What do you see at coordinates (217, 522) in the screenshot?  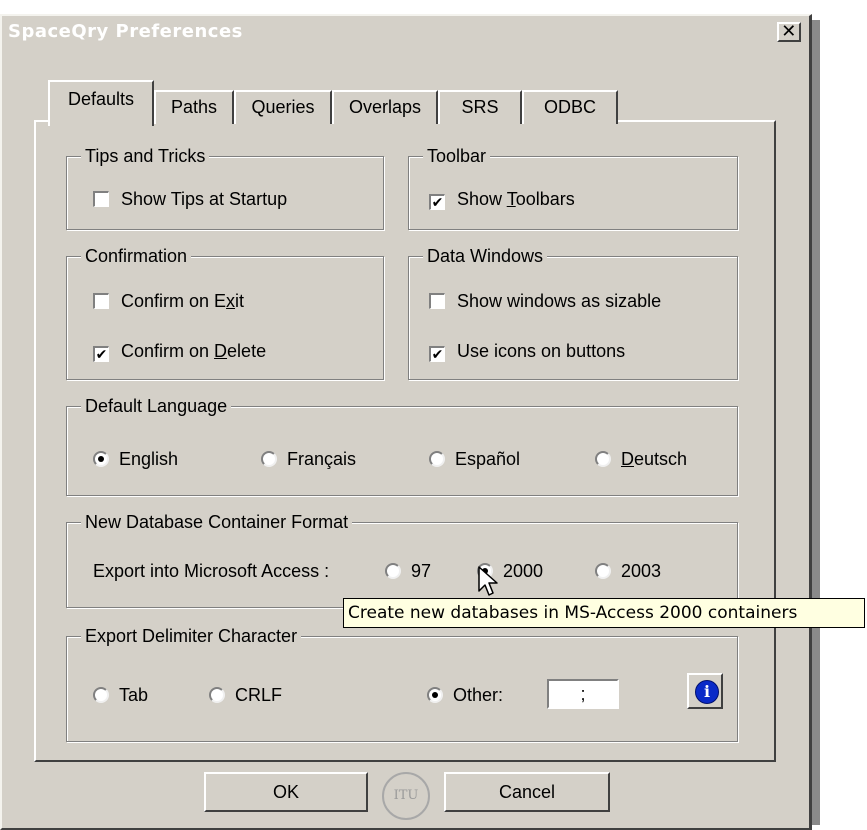 I see `db-format-legend: New Database Container Format` at bounding box center [217, 522].